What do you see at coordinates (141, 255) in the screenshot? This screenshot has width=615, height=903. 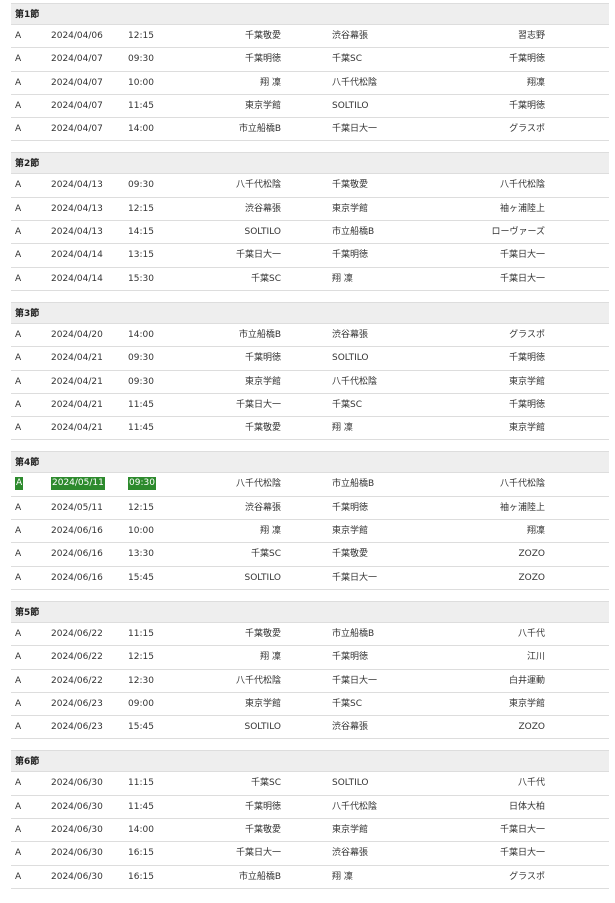 I see `match-time: 13:15` at bounding box center [141, 255].